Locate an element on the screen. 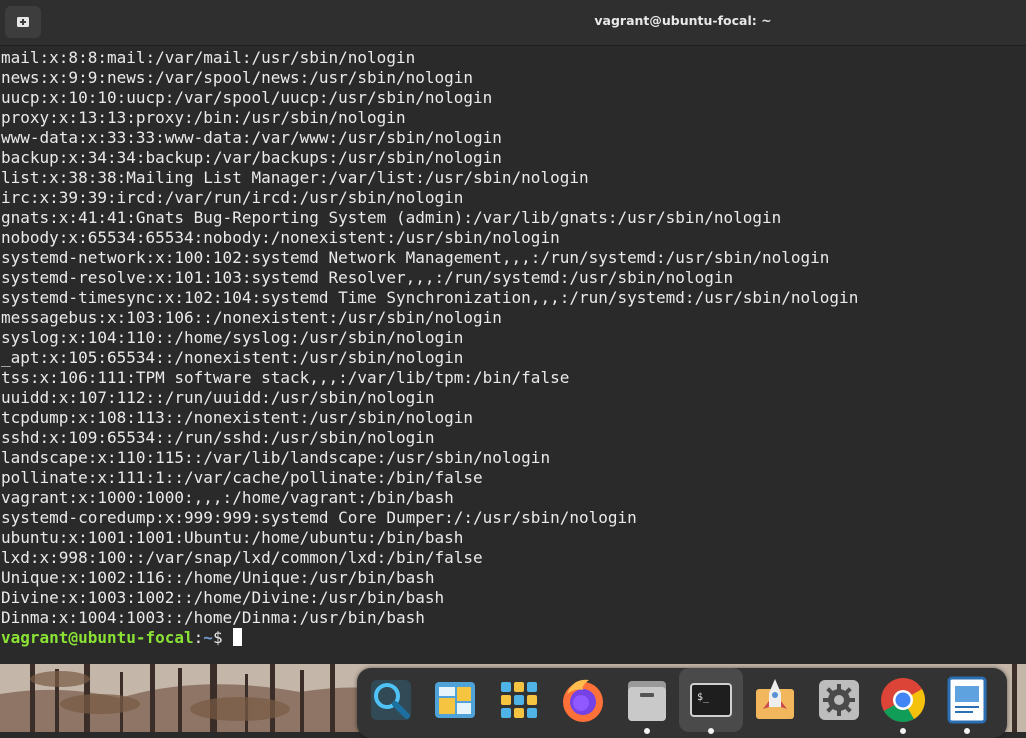 This screenshot has width=1026, height=738. dock-item-settings is located at coordinates (839, 700).